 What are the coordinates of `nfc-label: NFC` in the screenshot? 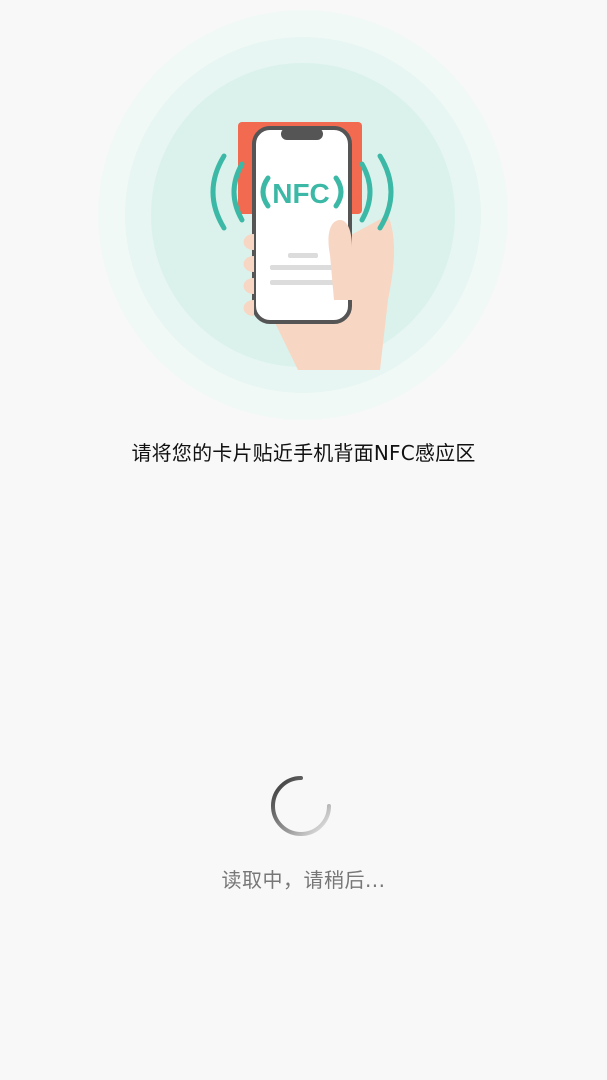 It's located at (301, 193).